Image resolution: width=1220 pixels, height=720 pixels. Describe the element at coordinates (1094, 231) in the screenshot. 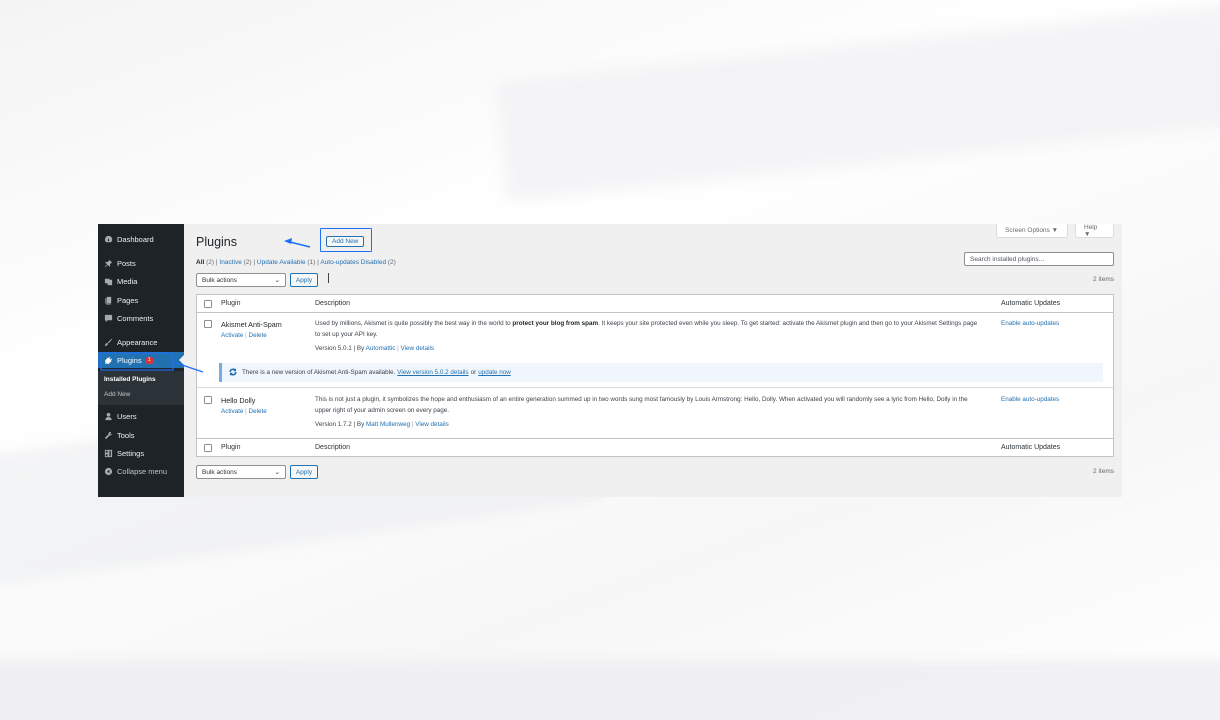

I see `help-button: Help ▼` at that location.